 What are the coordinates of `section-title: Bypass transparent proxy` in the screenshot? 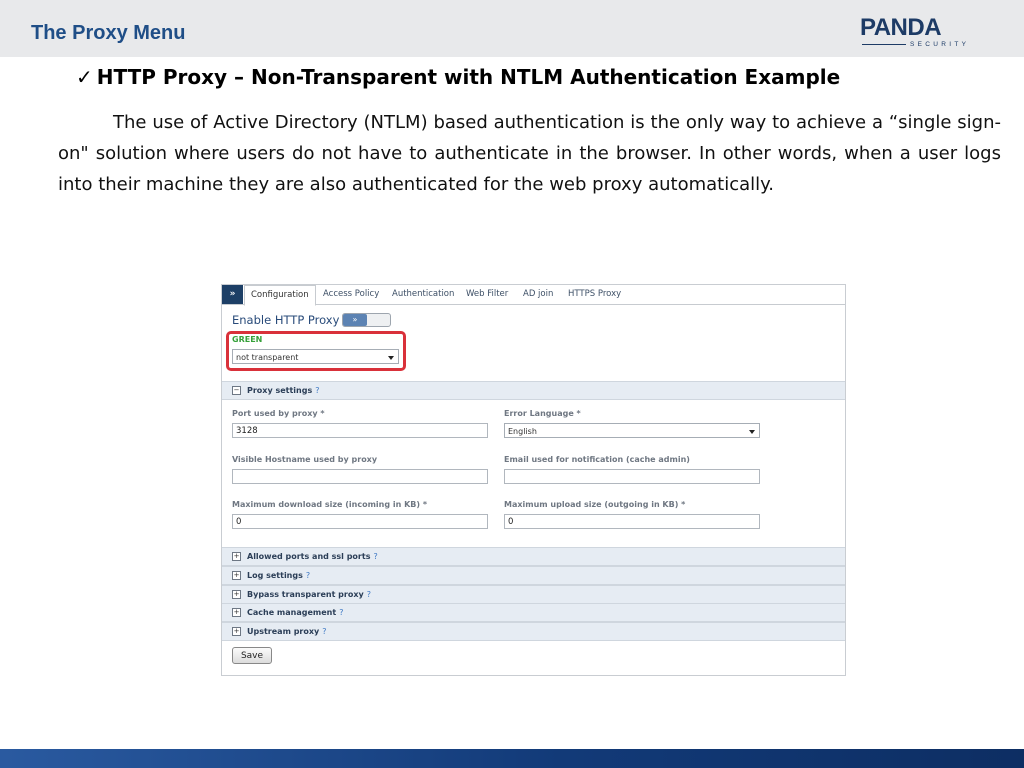 It's located at (305, 594).